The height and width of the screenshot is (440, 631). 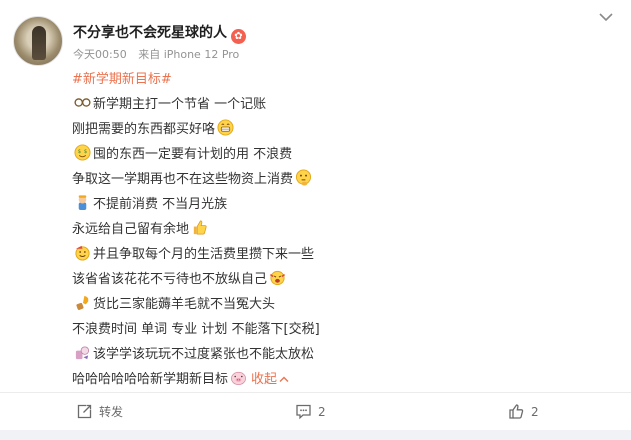 I want to click on post-meta: 今天00:50 来自 iPhone 12 Pro, so click(x=160, y=54).